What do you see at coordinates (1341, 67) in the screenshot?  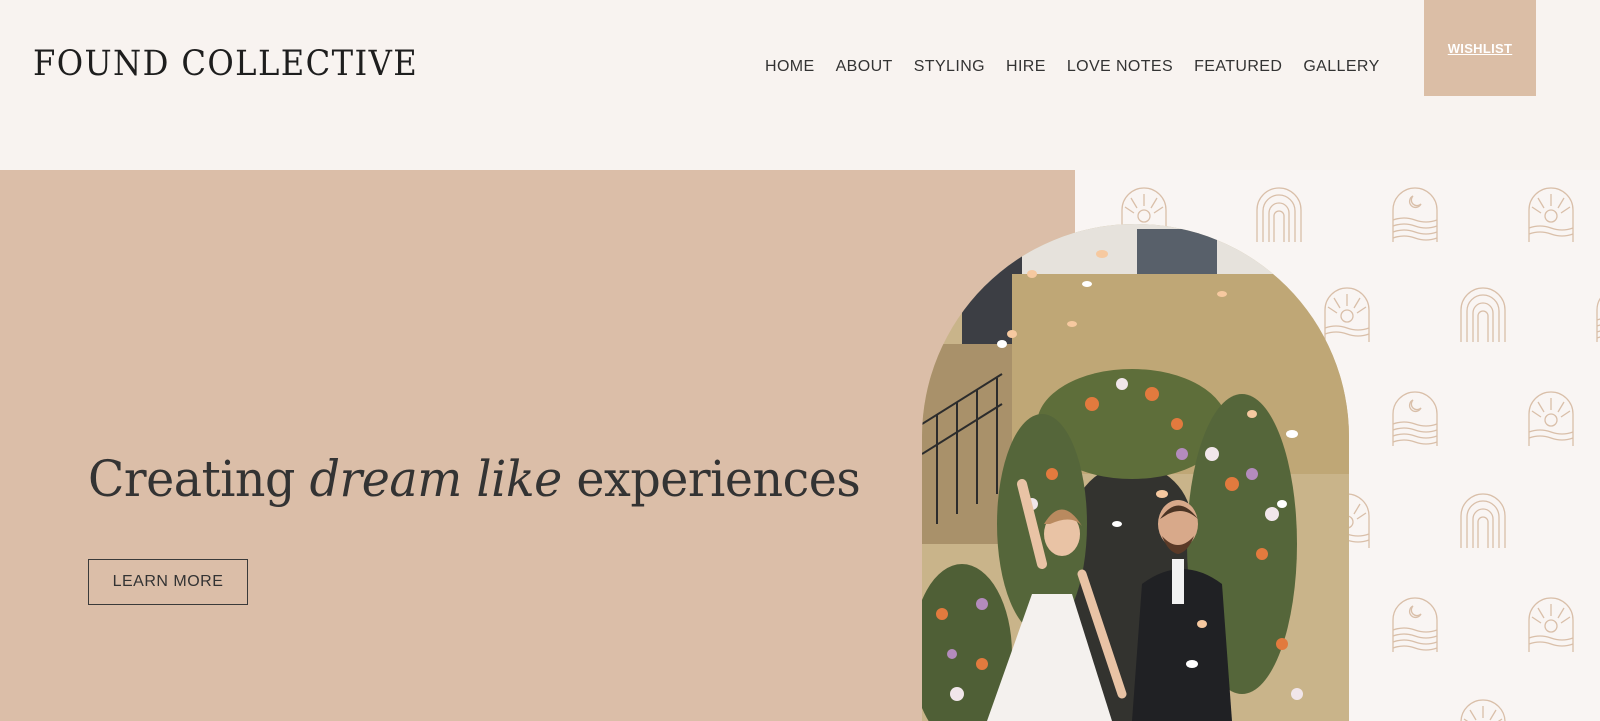 I see `nav-gallery: GALLERY` at bounding box center [1341, 67].